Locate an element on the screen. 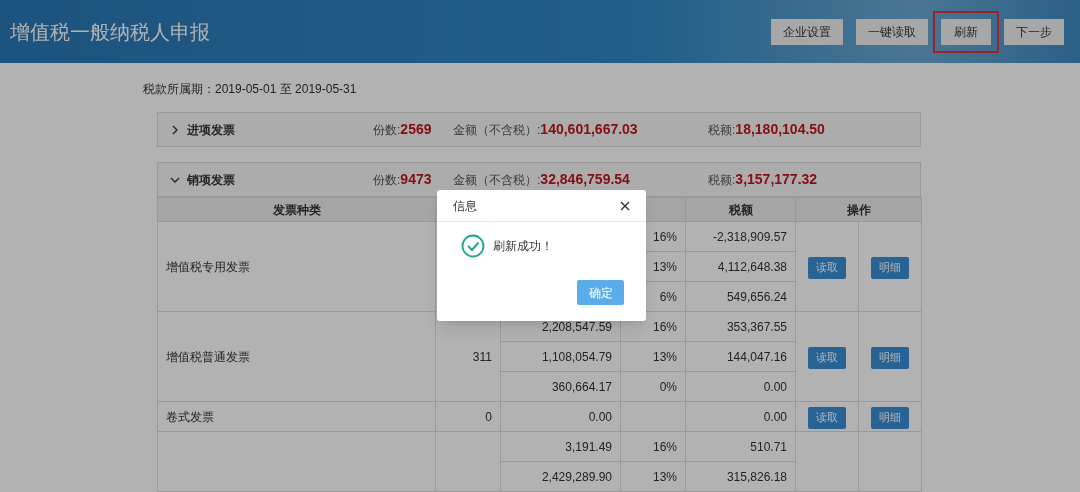 This screenshot has width=1080, height=492. tax-cell: 549,656.24 is located at coordinates (756, 296).